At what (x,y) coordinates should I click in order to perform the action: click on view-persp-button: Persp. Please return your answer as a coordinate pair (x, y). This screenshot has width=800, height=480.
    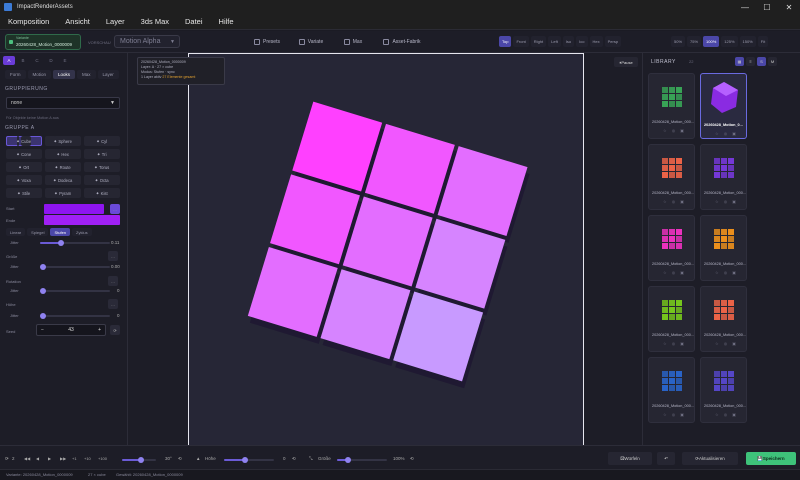
    Looking at the image, I should click on (613, 41).